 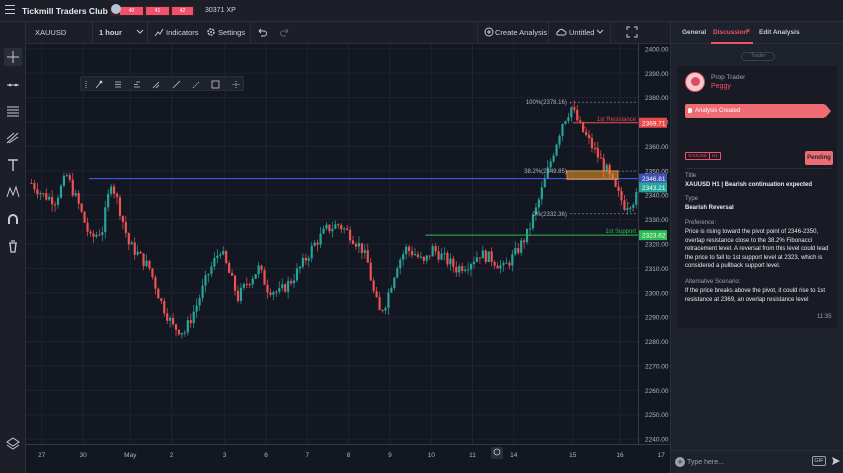 What do you see at coordinates (211, 33) in the screenshot?
I see `gear-icon` at bounding box center [211, 33].